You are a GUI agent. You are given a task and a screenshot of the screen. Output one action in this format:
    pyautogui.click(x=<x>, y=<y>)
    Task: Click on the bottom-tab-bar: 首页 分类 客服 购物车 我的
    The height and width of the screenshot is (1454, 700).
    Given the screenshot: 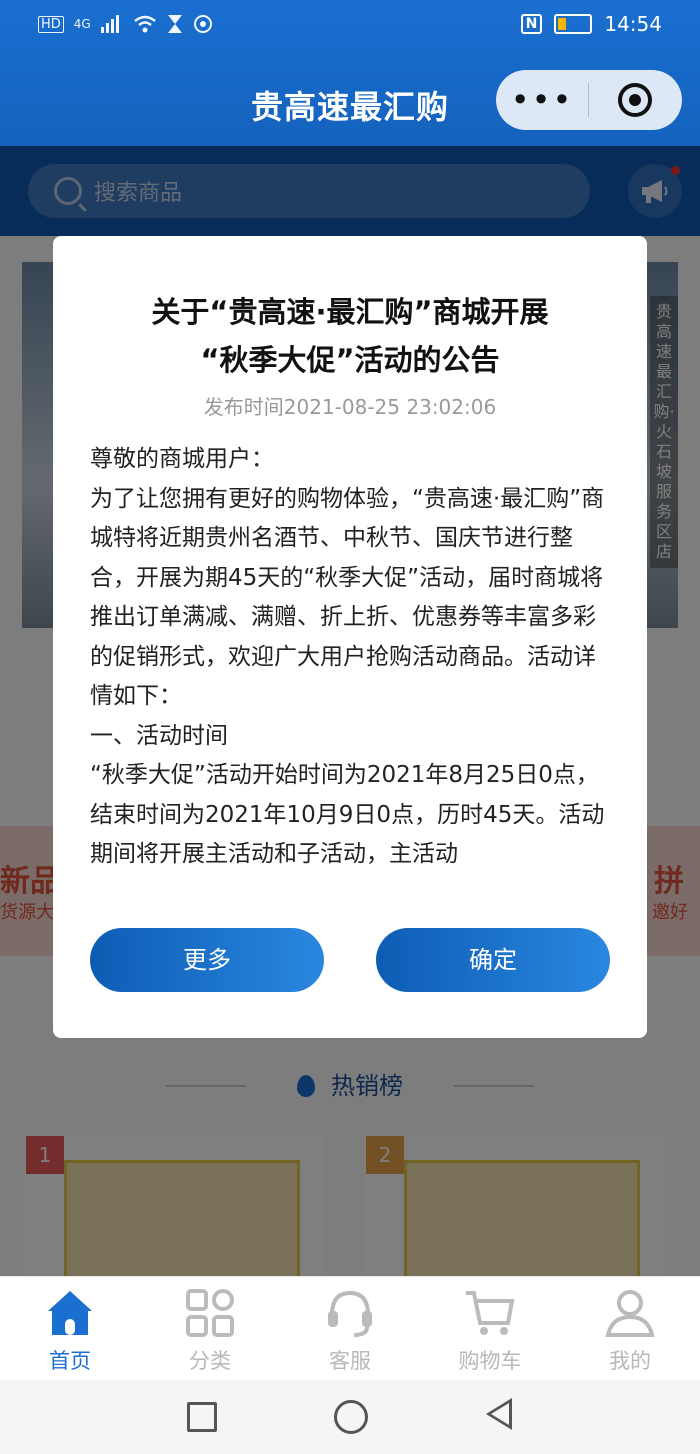 What is the action you would take?
    pyautogui.click(x=350, y=1328)
    